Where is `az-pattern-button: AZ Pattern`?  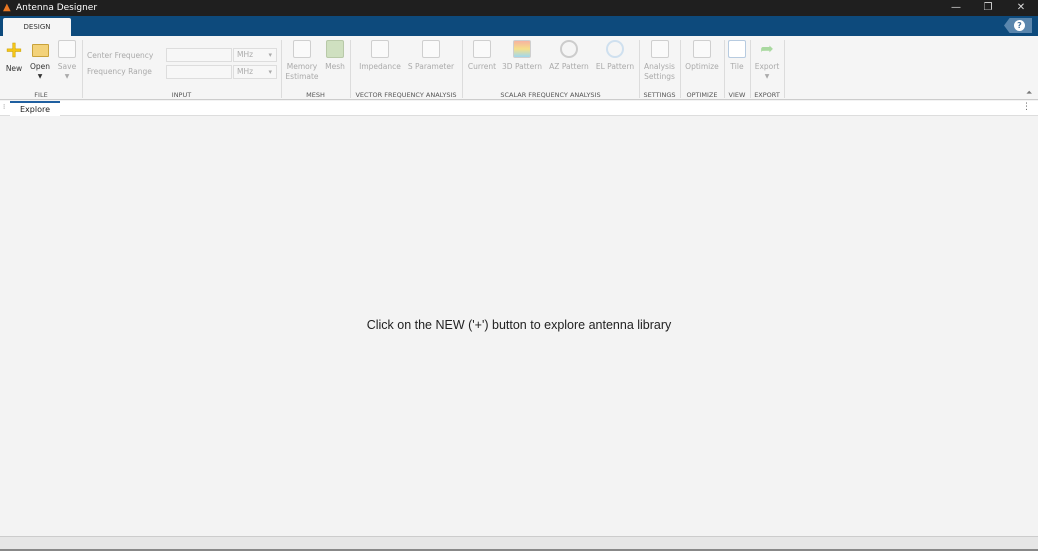 az-pattern-button: AZ Pattern is located at coordinates (569, 56).